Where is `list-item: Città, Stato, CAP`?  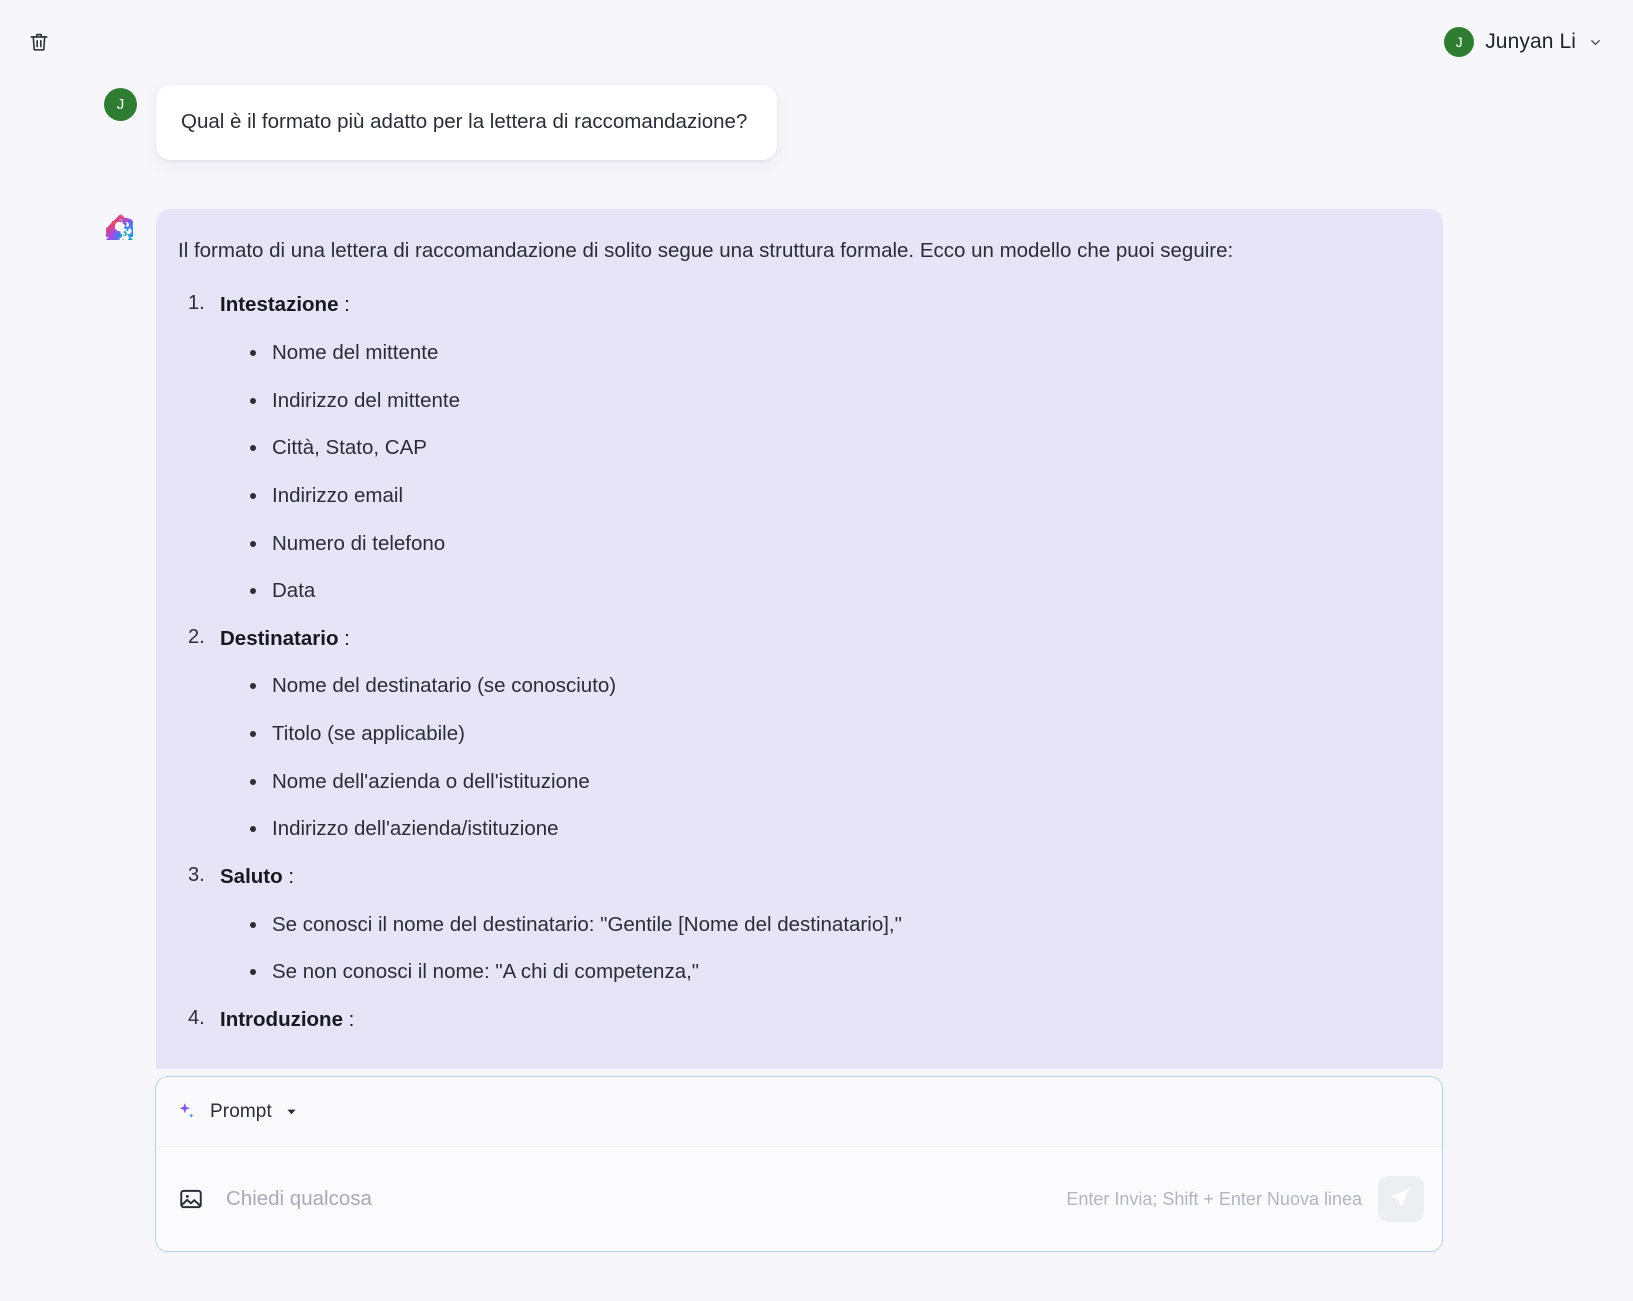 list-item: Città, Stato, CAP is located at coordinates (829, 448).